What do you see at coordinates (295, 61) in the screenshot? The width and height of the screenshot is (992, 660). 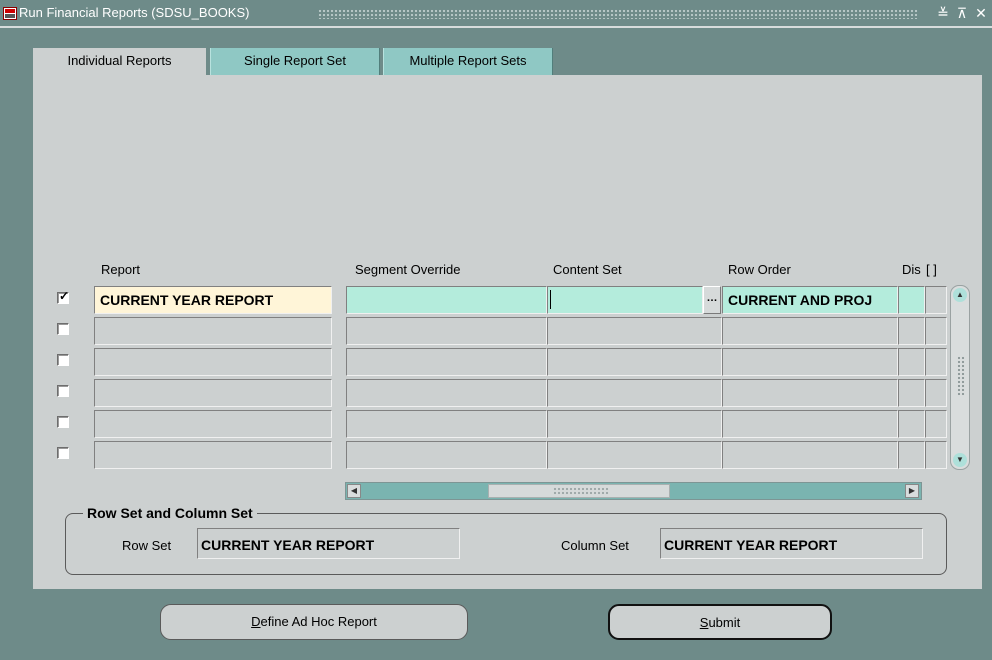 I see `tab-single-report-set: Single Report Set` at bounding box center [295, 61].